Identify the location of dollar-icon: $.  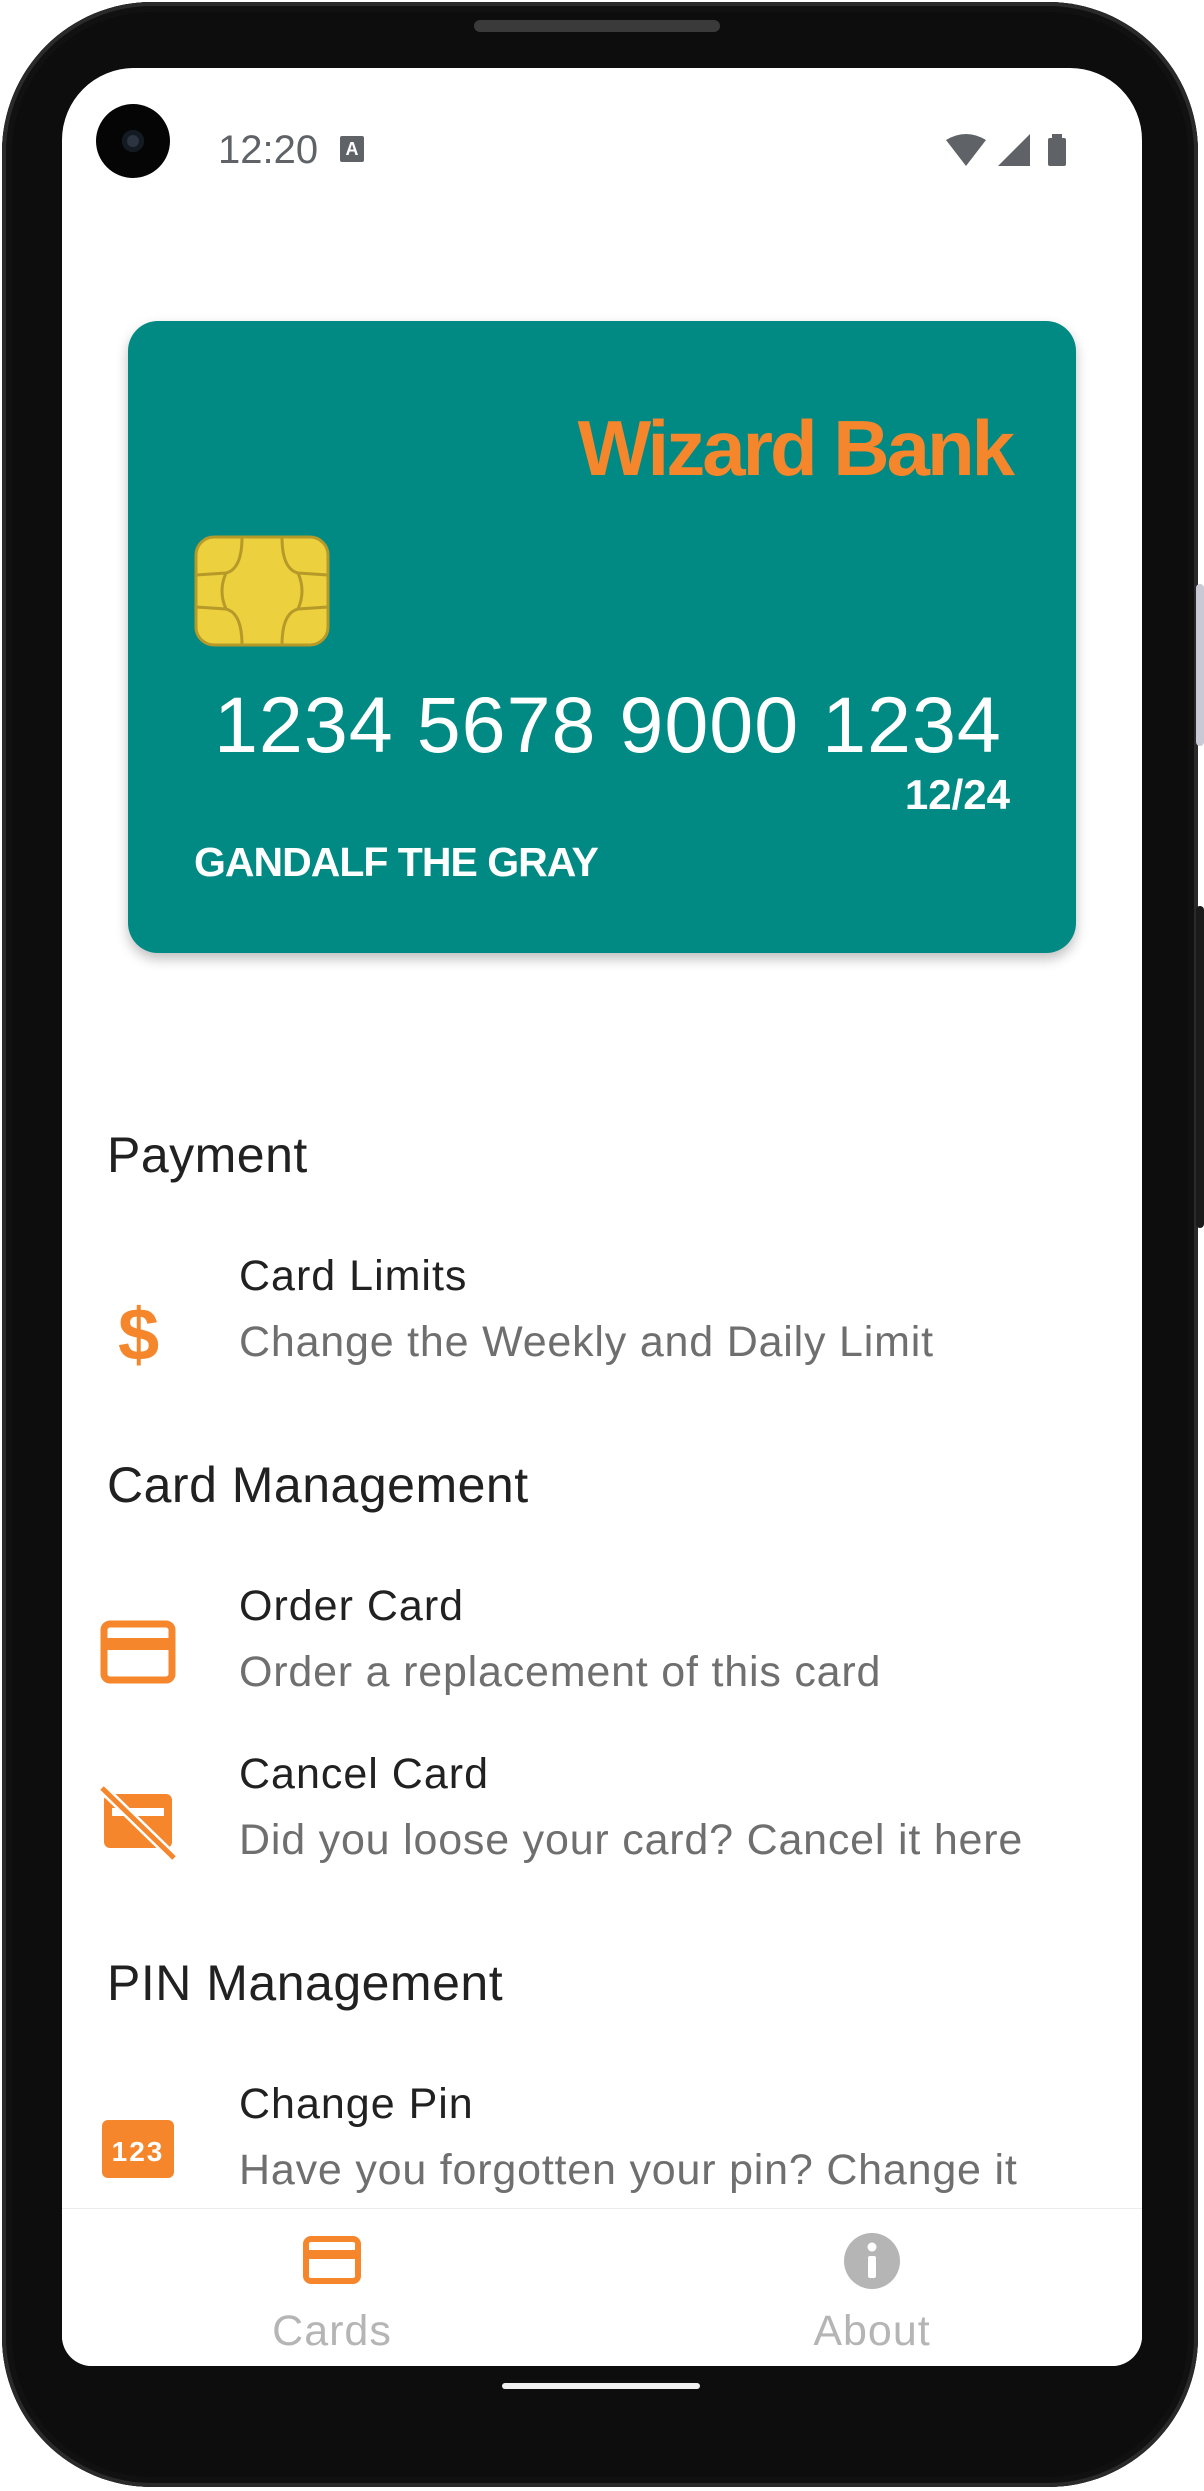
(138, 1334).